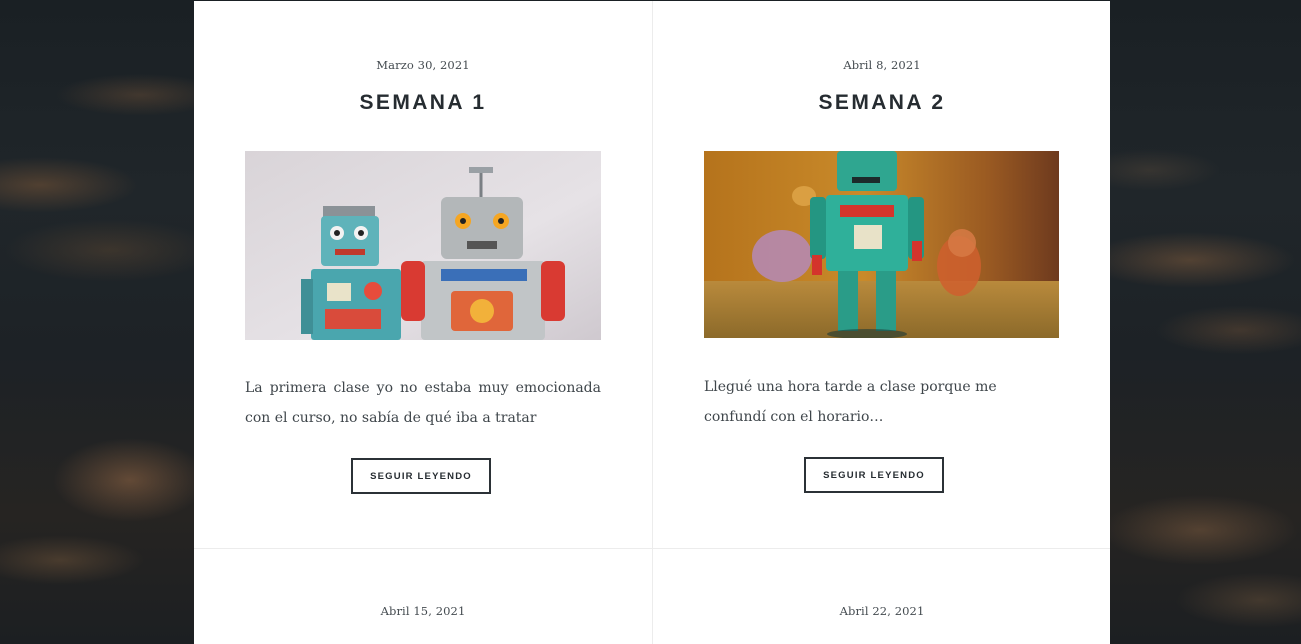 The image size is (1301, 644). I want to click on robot-toys-photo, so click(423, 245).